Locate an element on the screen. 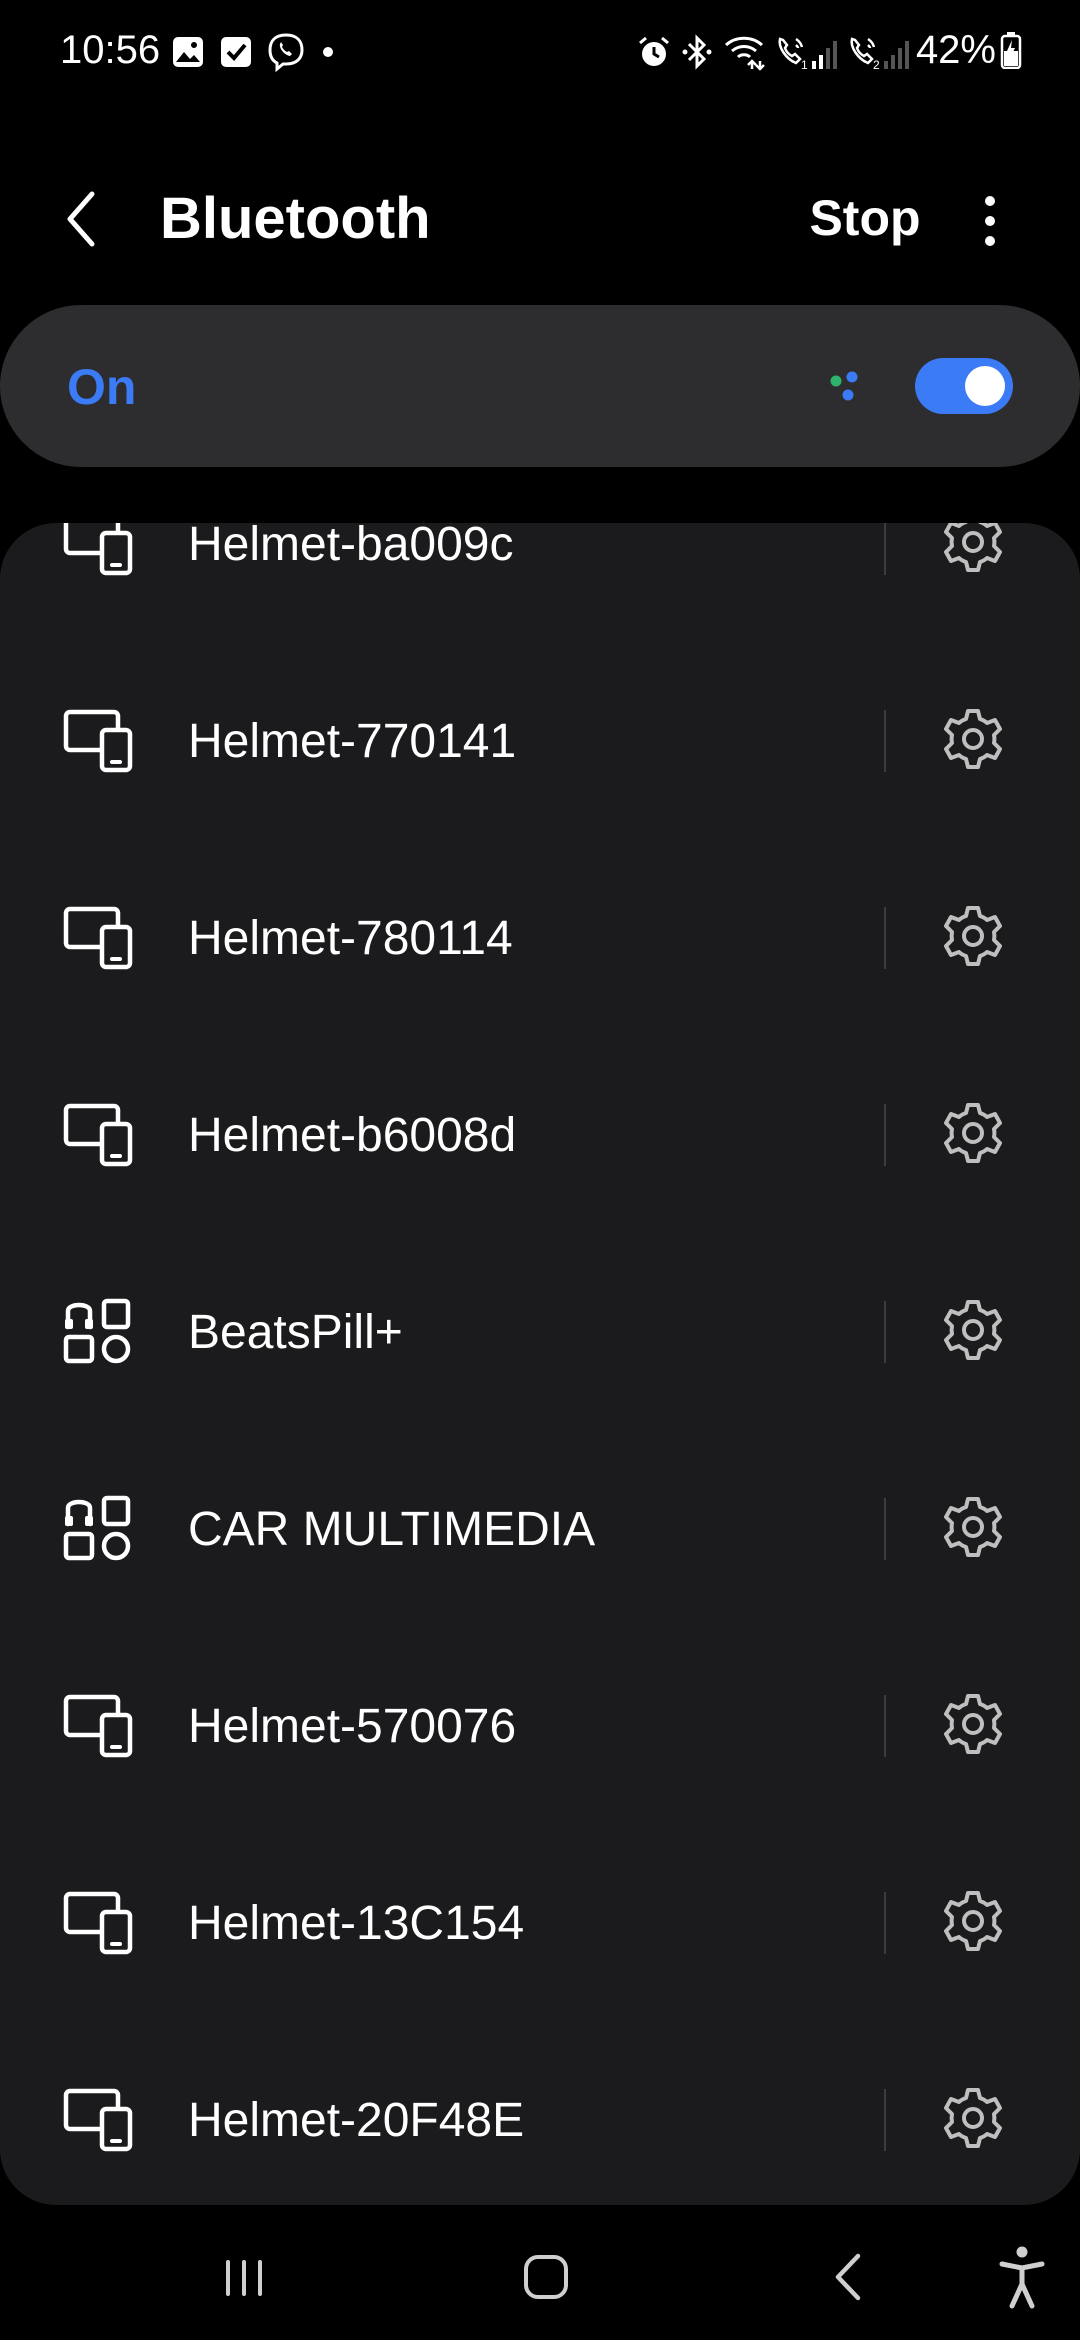 This screenshot has width=1080, height=2340. sim1-call-icon: 1 is located at coordinates (807, 54).